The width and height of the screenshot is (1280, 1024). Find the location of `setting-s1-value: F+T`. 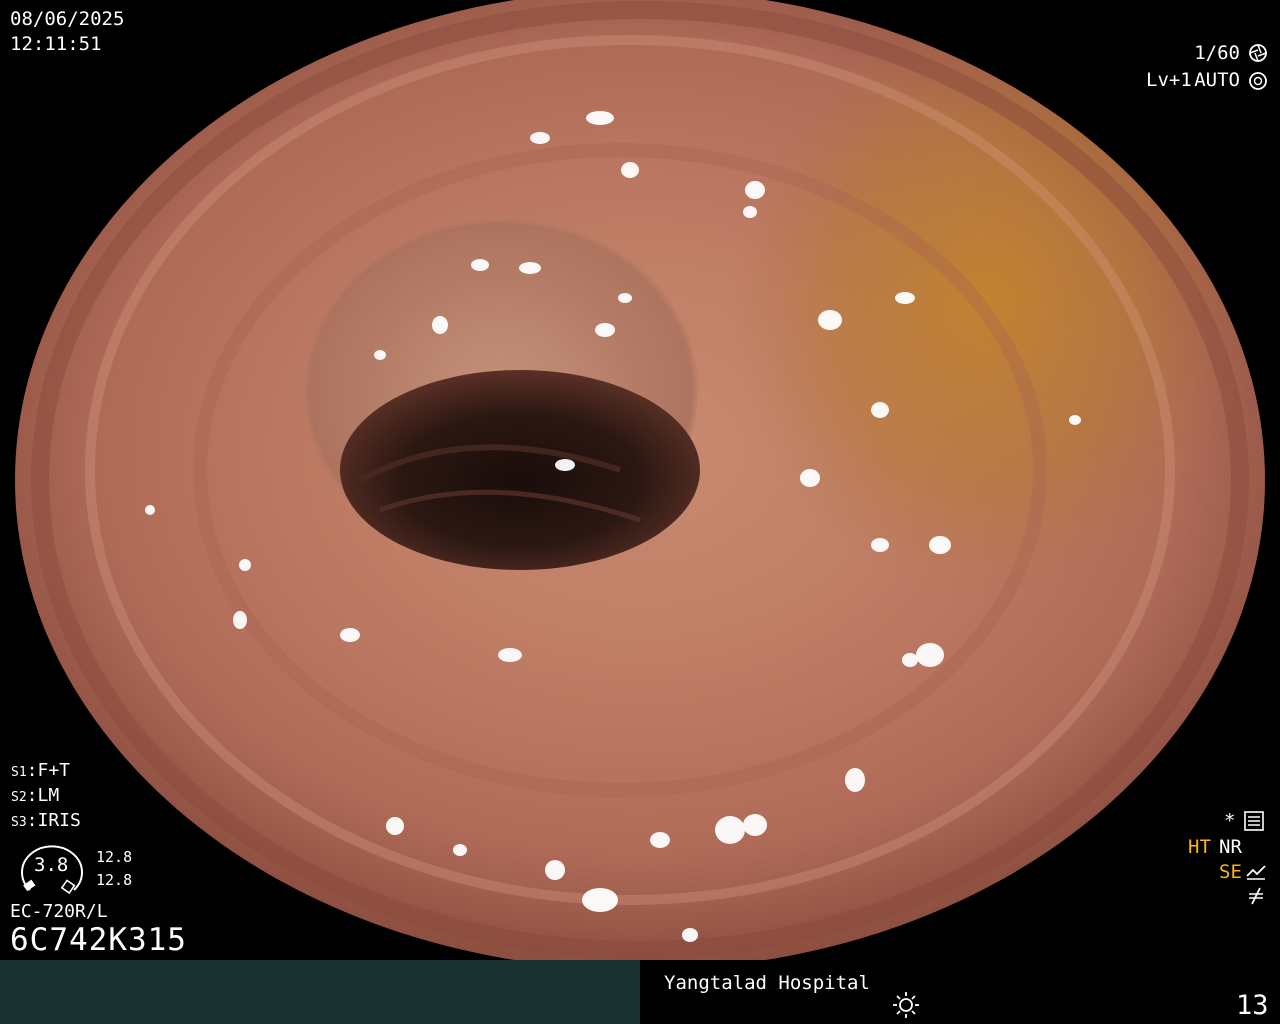

setting-s1-value: F+T is located at coordinates (54, 770).